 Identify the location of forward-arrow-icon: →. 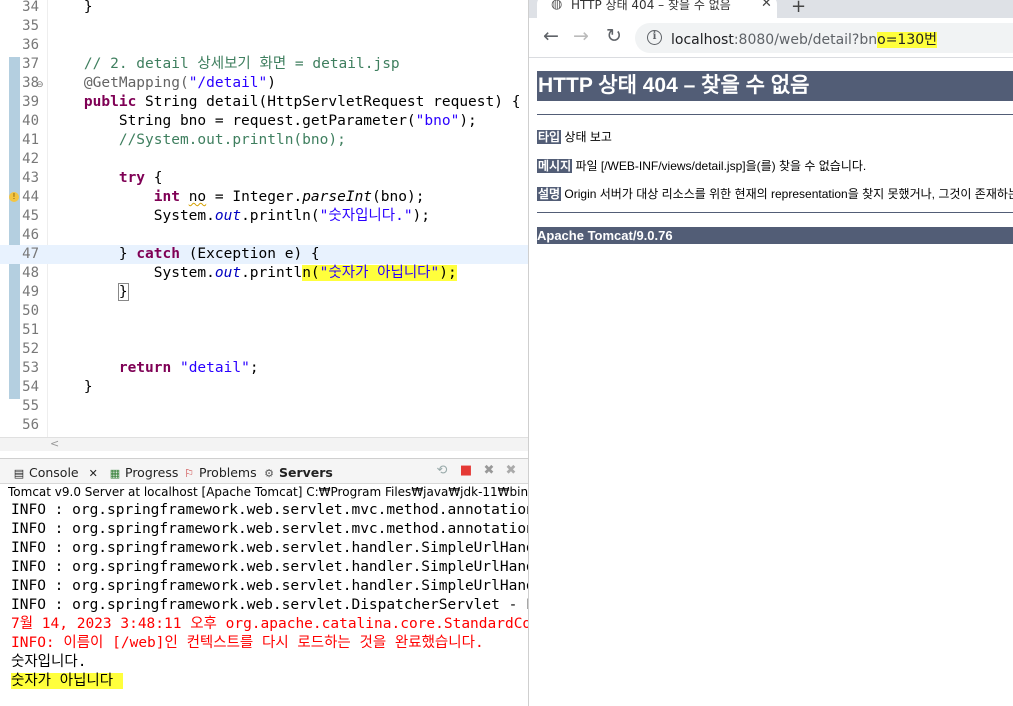
(581, 36).